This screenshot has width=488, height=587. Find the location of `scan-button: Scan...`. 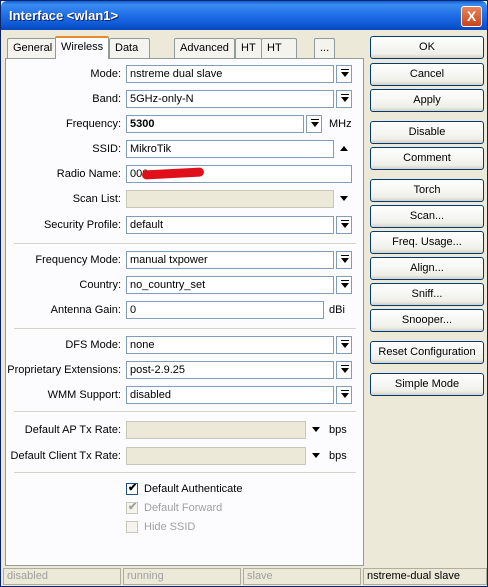

scan-button: Scan... is located at coordinates (427, 216).